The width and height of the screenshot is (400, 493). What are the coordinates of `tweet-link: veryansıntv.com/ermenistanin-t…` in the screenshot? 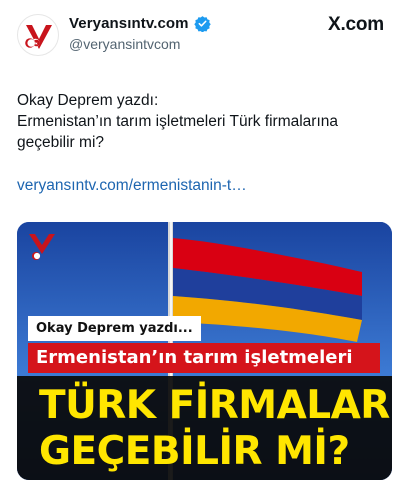 It's located at (132, 186).